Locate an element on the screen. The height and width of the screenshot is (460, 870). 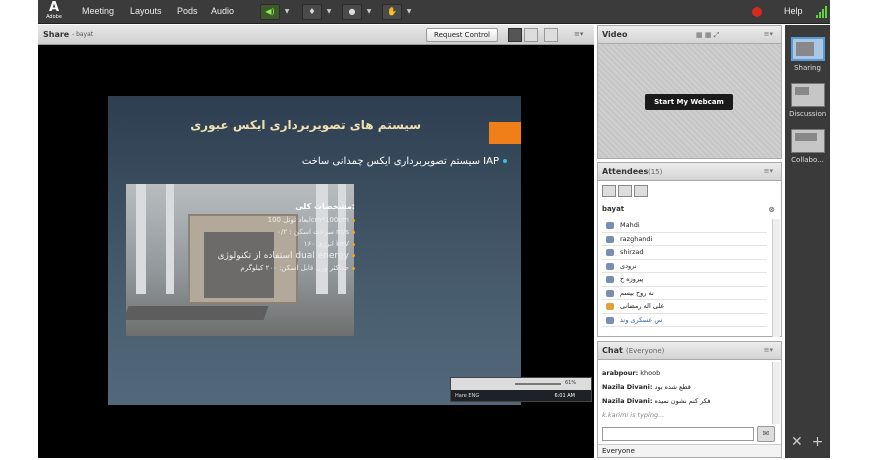
fit-width-icon is located at coordinates (515, 35).